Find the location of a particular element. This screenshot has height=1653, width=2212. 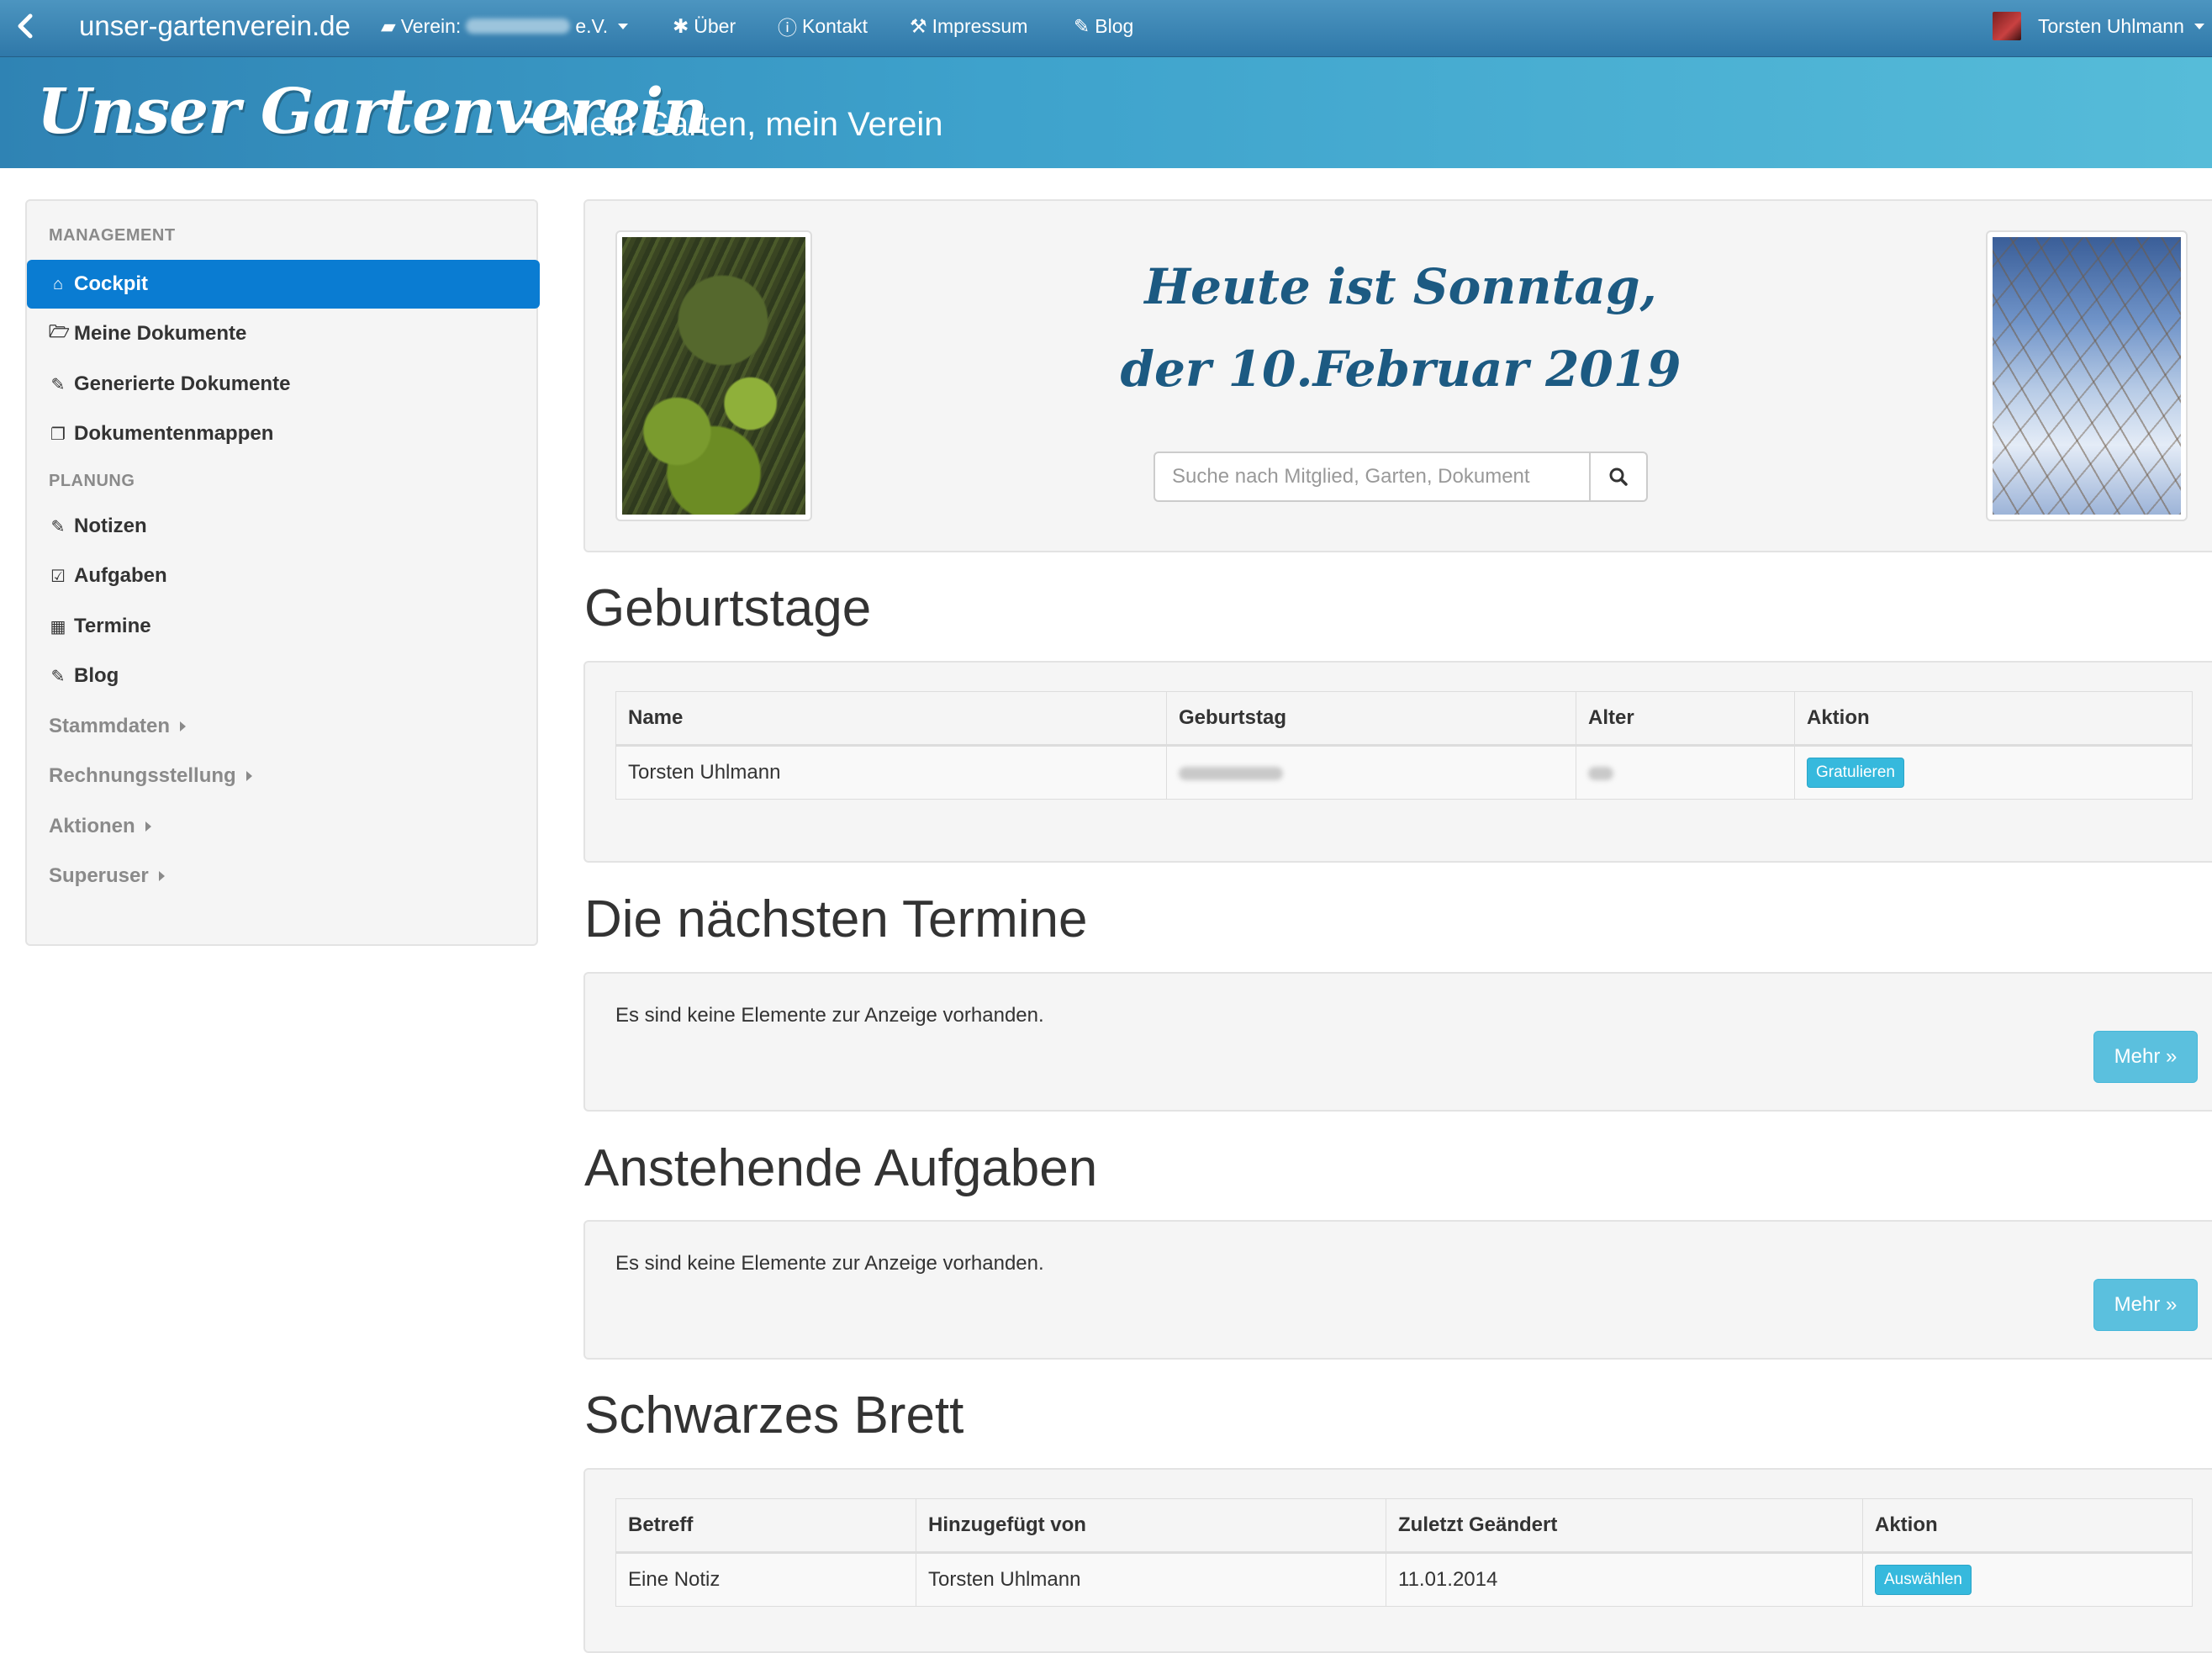

banner-subtitle: Mein Garten, mein Verein is located at coordinates (752, 124).